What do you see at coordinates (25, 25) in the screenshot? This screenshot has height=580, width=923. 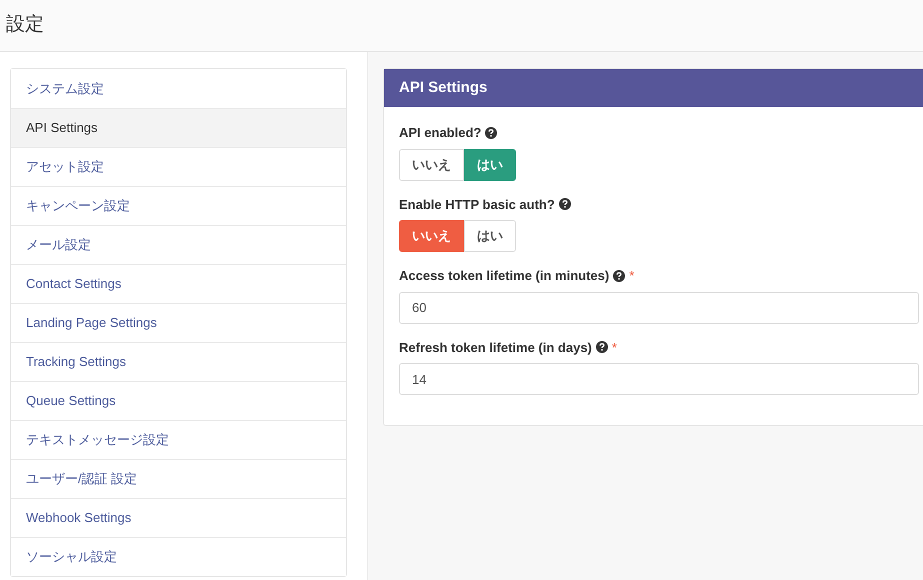 I see `page-title: 設定` at bounding box center [25, 25].